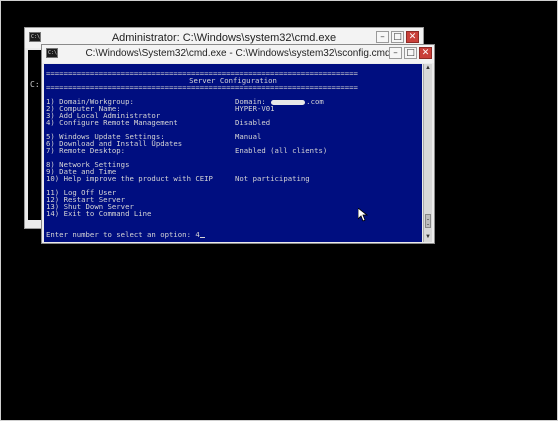 The image size is (558, 421). I want to click on menu-value-remote-management: Disabled, so click(253, 122).